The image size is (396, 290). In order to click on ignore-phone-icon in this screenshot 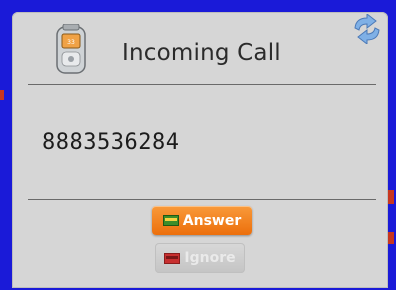, I will do `click(172, 258)`.